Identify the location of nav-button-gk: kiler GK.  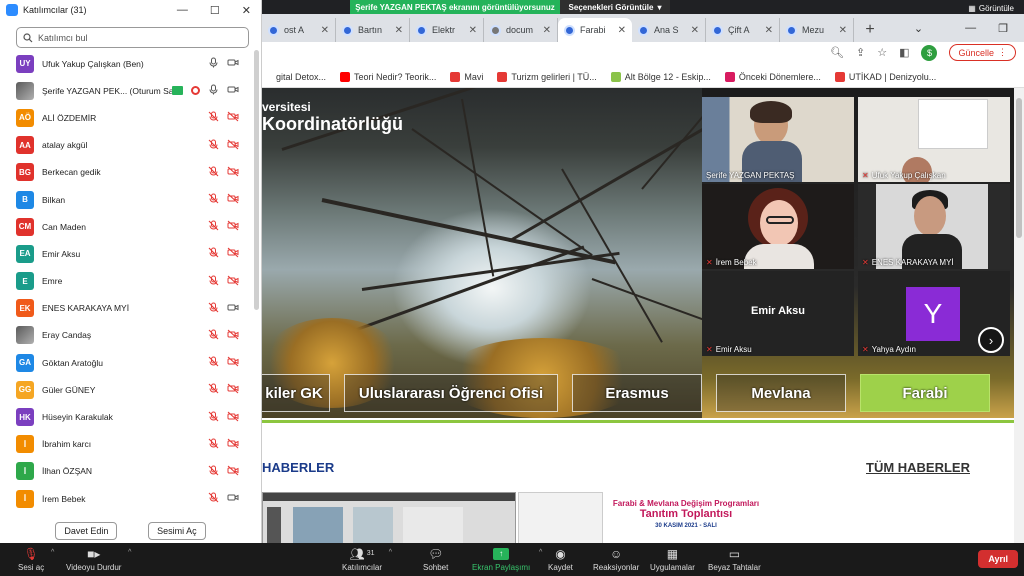
(296, 393).